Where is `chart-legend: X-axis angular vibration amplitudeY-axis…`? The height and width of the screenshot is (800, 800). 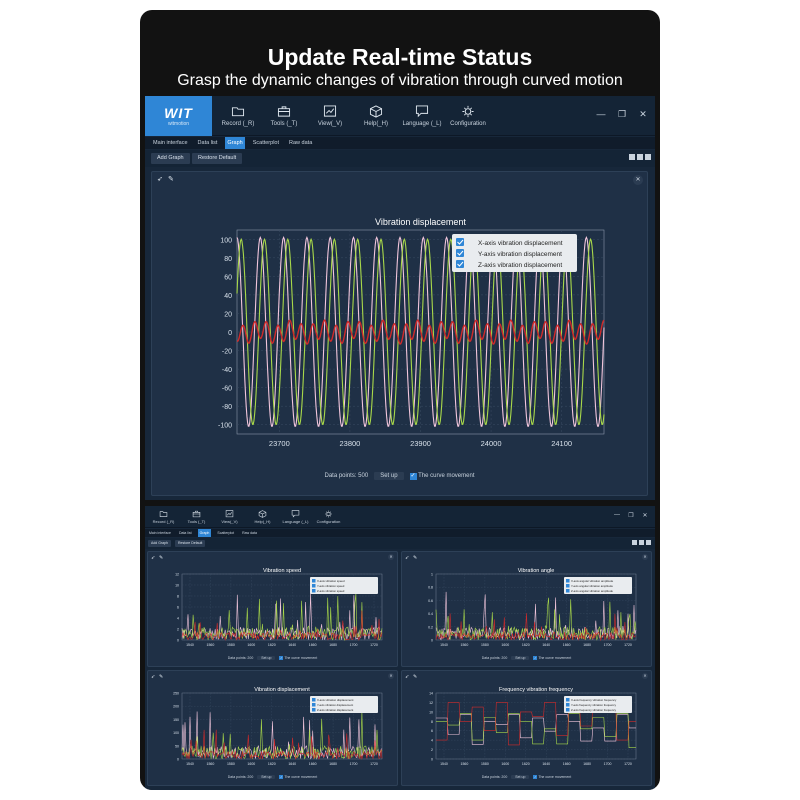 chart-legend: X-axis angular vibration amplitudeY-axis… is located at coordinates (598, 585).